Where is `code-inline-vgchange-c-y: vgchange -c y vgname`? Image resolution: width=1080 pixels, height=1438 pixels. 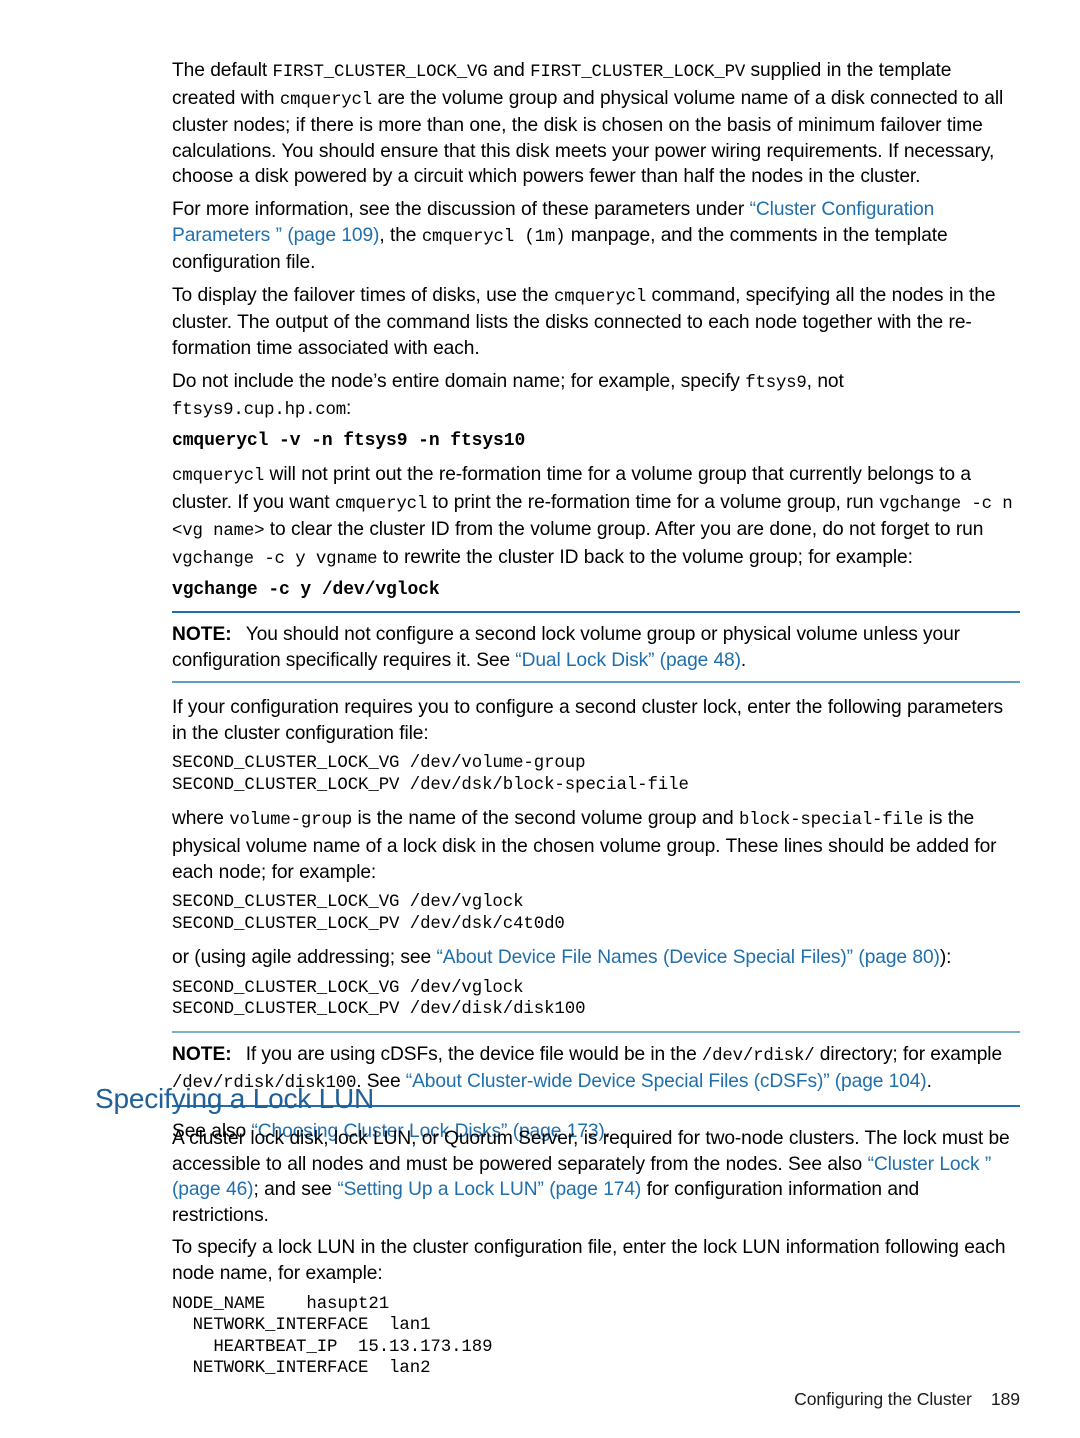
code-inline-vgchange-c-y: vgchange -c y vgname is located at coordinates (275, 559).